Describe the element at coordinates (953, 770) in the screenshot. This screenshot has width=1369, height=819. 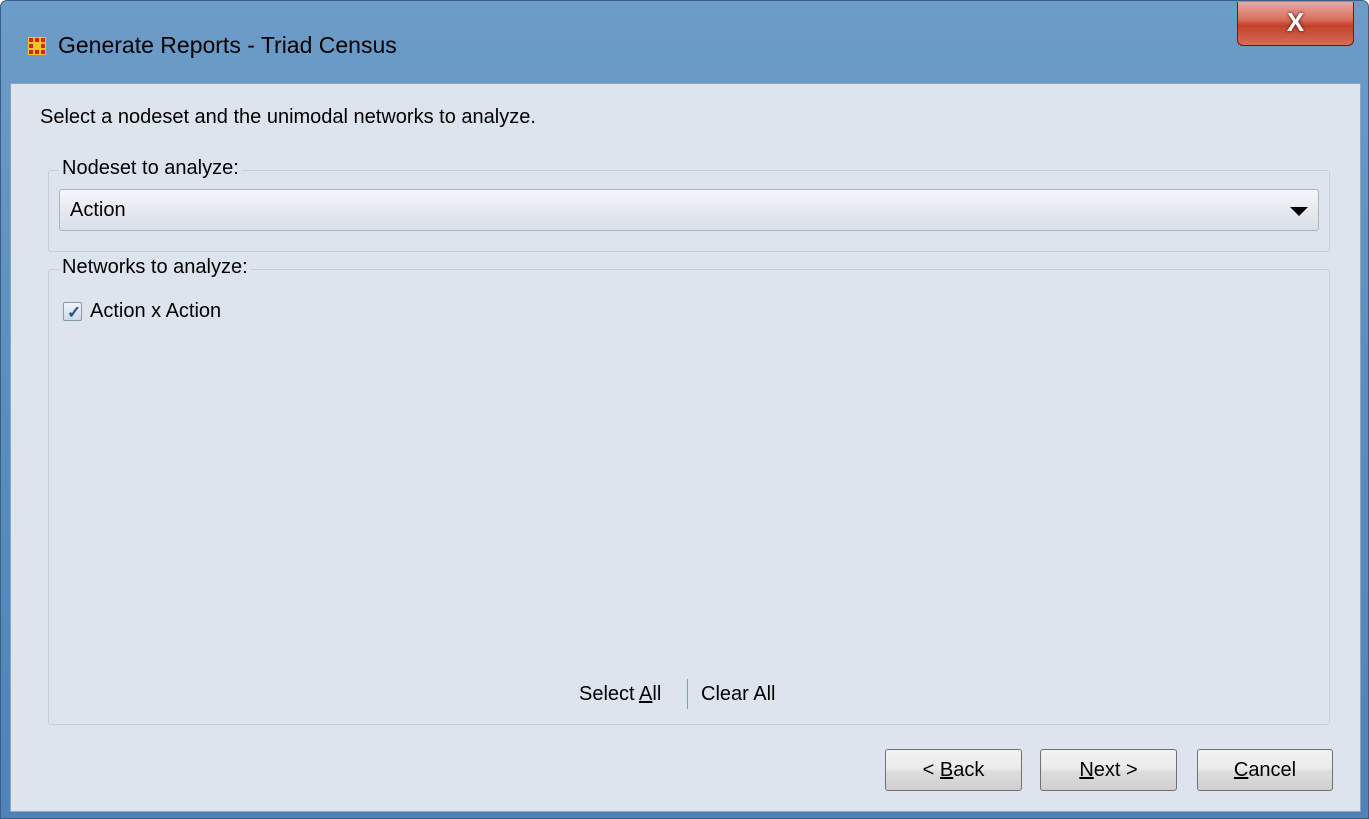
I see `back-button: < Back` at that location.